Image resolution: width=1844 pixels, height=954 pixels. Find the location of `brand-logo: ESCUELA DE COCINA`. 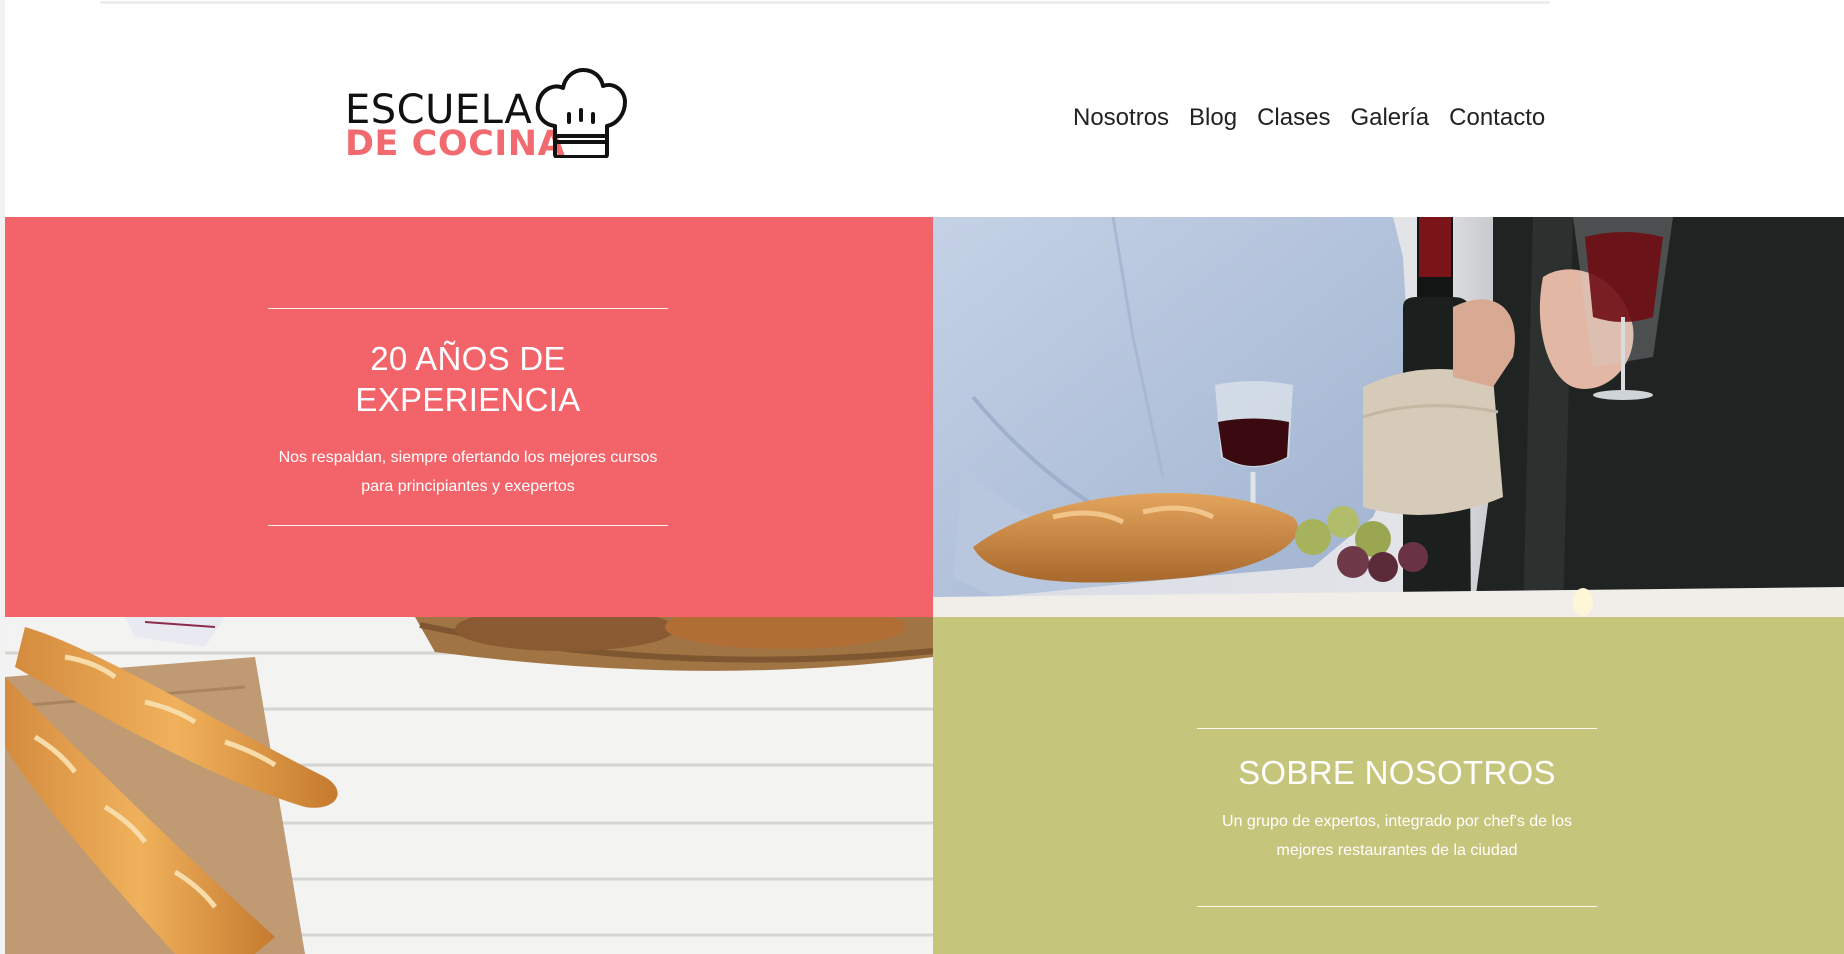

brand-logo: ESCUELA DE COCINA is located at coordinates (486, 114).